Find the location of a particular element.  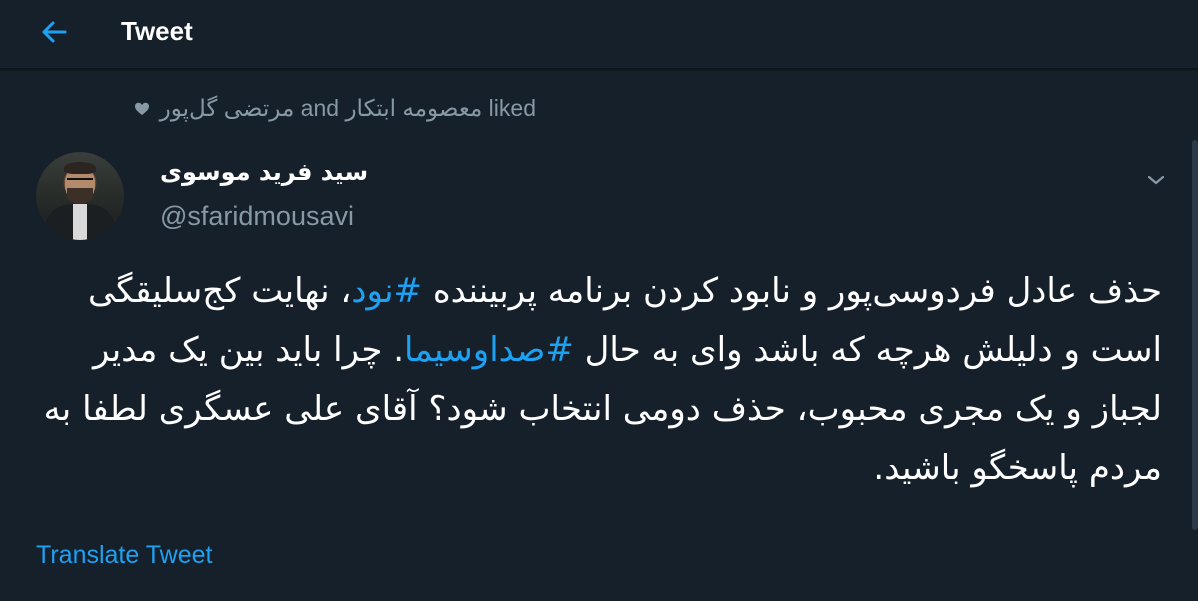

avatar-hair is located at coordinates (80, 168).